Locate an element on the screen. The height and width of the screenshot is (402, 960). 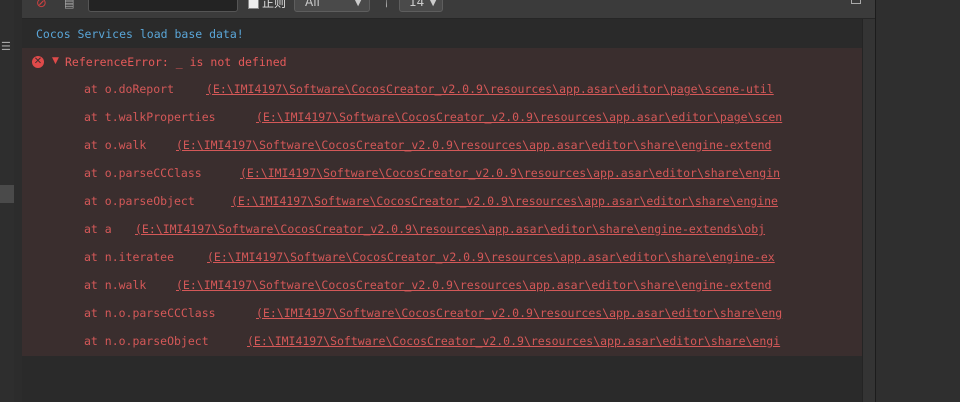
stack-frame-function: at n.walk is located at coordinates (115, 285).